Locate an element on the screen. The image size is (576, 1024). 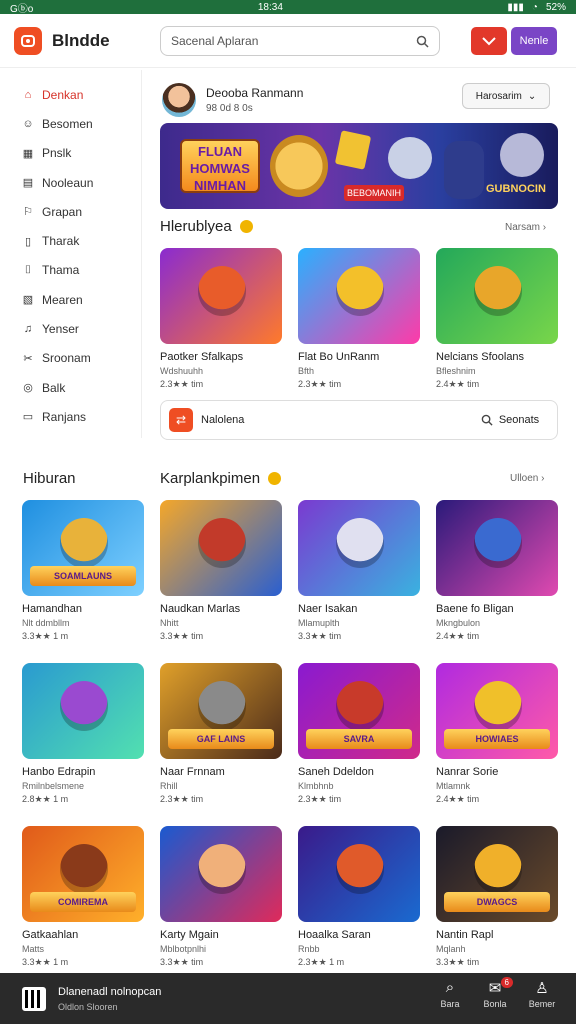
search-icon is located at coordinates (422, 41).